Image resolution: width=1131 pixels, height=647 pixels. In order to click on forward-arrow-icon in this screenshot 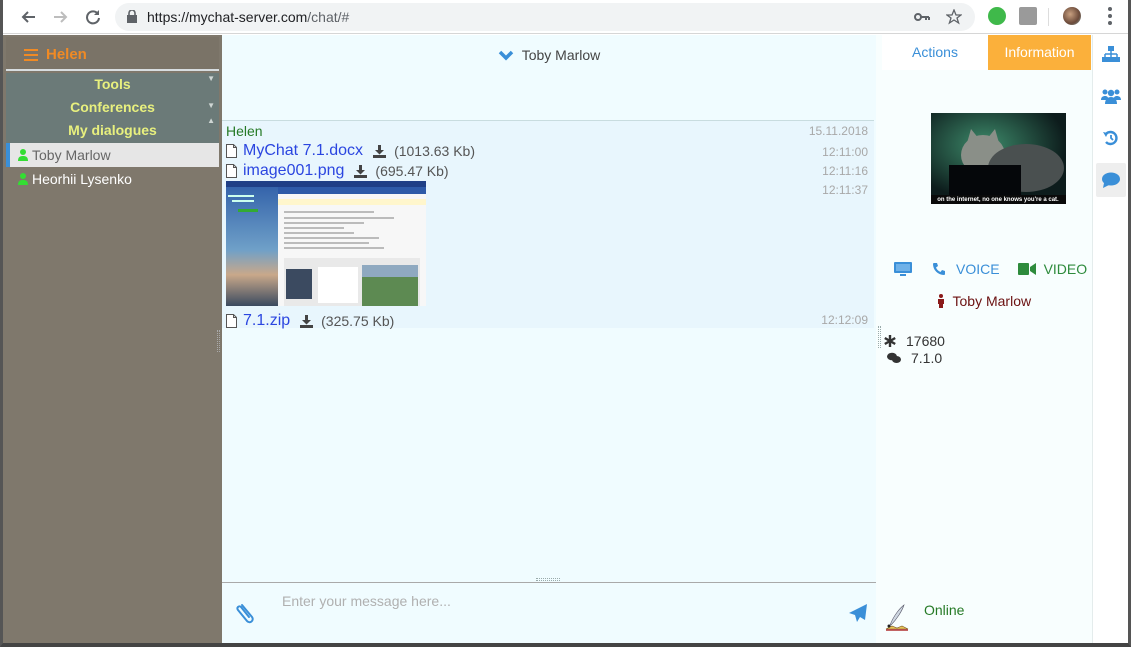, I will do `click(61, 17)`.